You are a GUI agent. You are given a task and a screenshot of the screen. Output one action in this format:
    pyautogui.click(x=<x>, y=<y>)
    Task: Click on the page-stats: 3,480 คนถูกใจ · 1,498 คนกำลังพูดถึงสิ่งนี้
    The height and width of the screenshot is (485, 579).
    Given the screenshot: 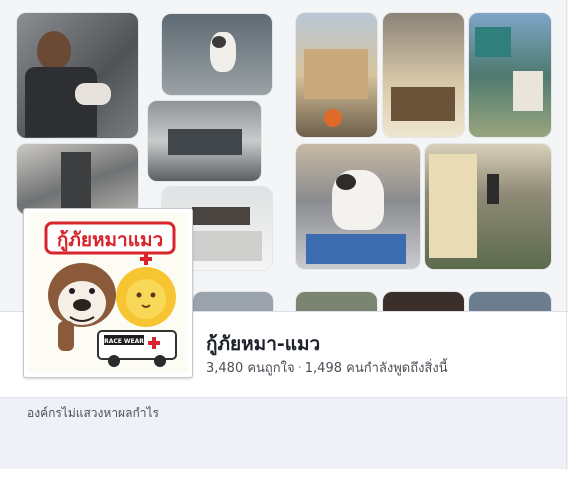 What is the action you would take?
    pyautogui.click(x=327, y=367)
    